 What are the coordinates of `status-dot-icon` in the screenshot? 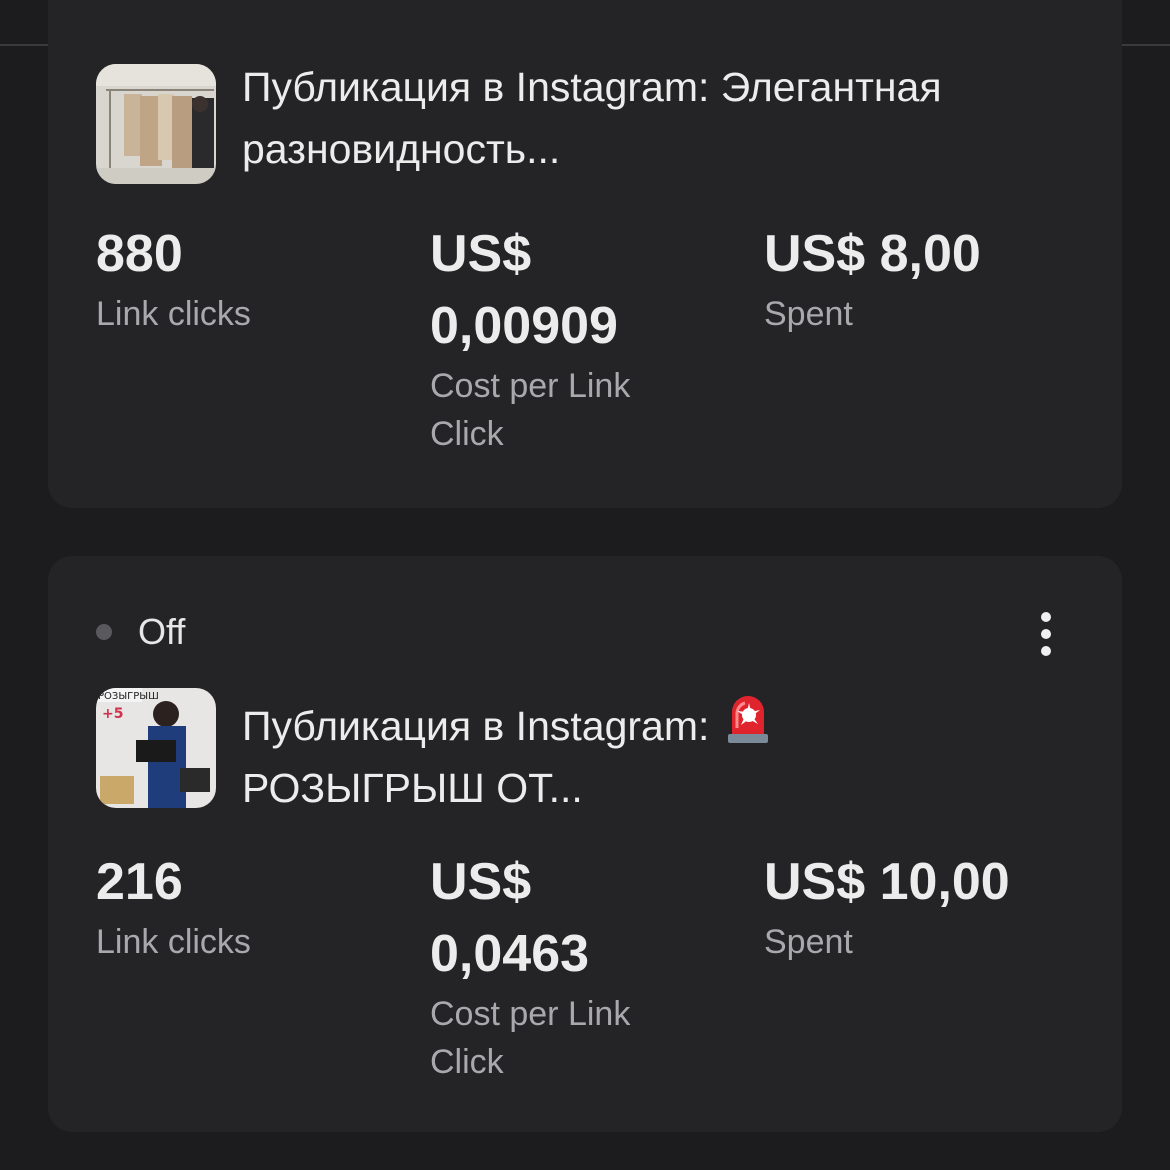 It's located at (104, 632).